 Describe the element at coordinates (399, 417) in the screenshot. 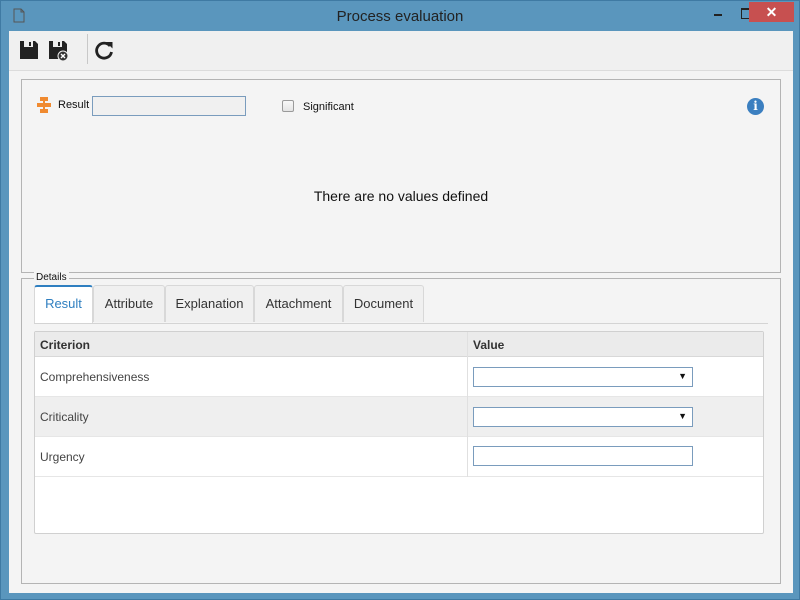

I see `table-row: Criticality ▼` at that location.